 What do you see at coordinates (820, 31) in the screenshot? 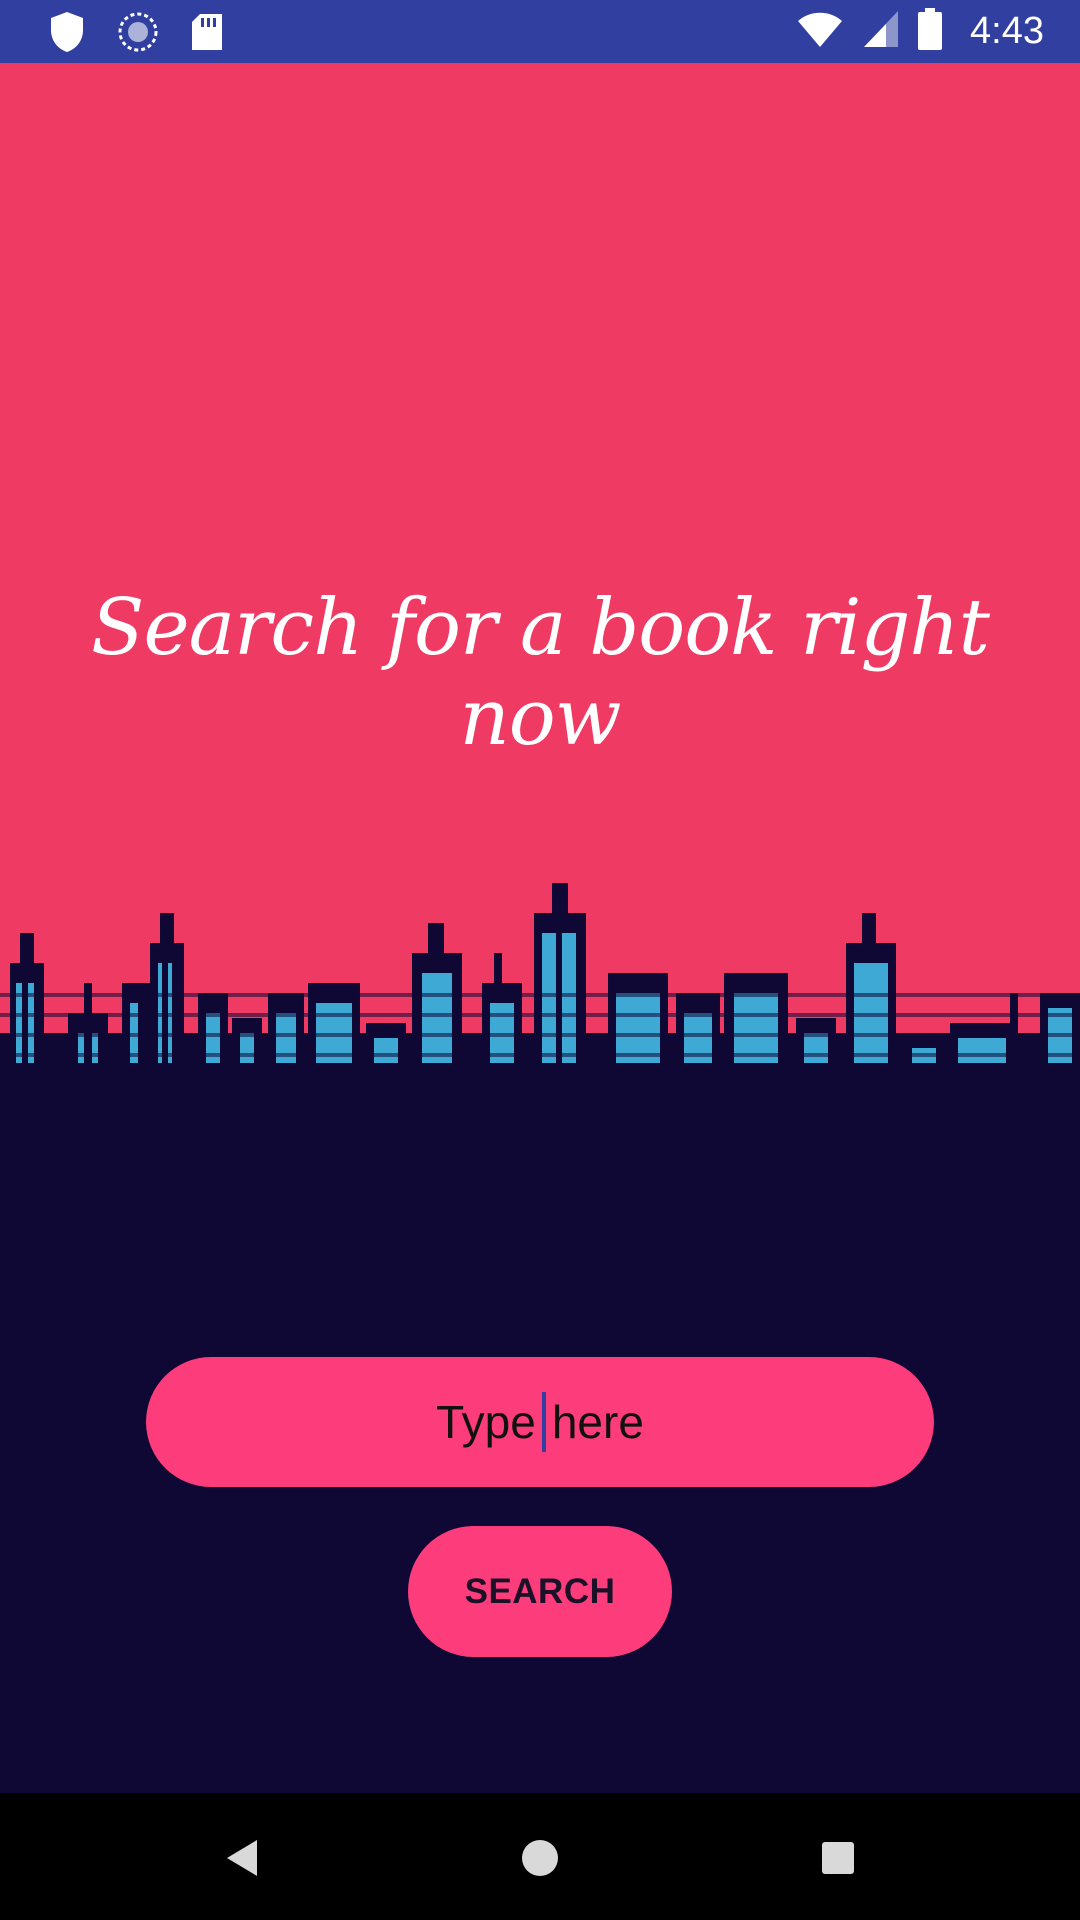
I see `wifi-icon` at bounding box center [820, 31].